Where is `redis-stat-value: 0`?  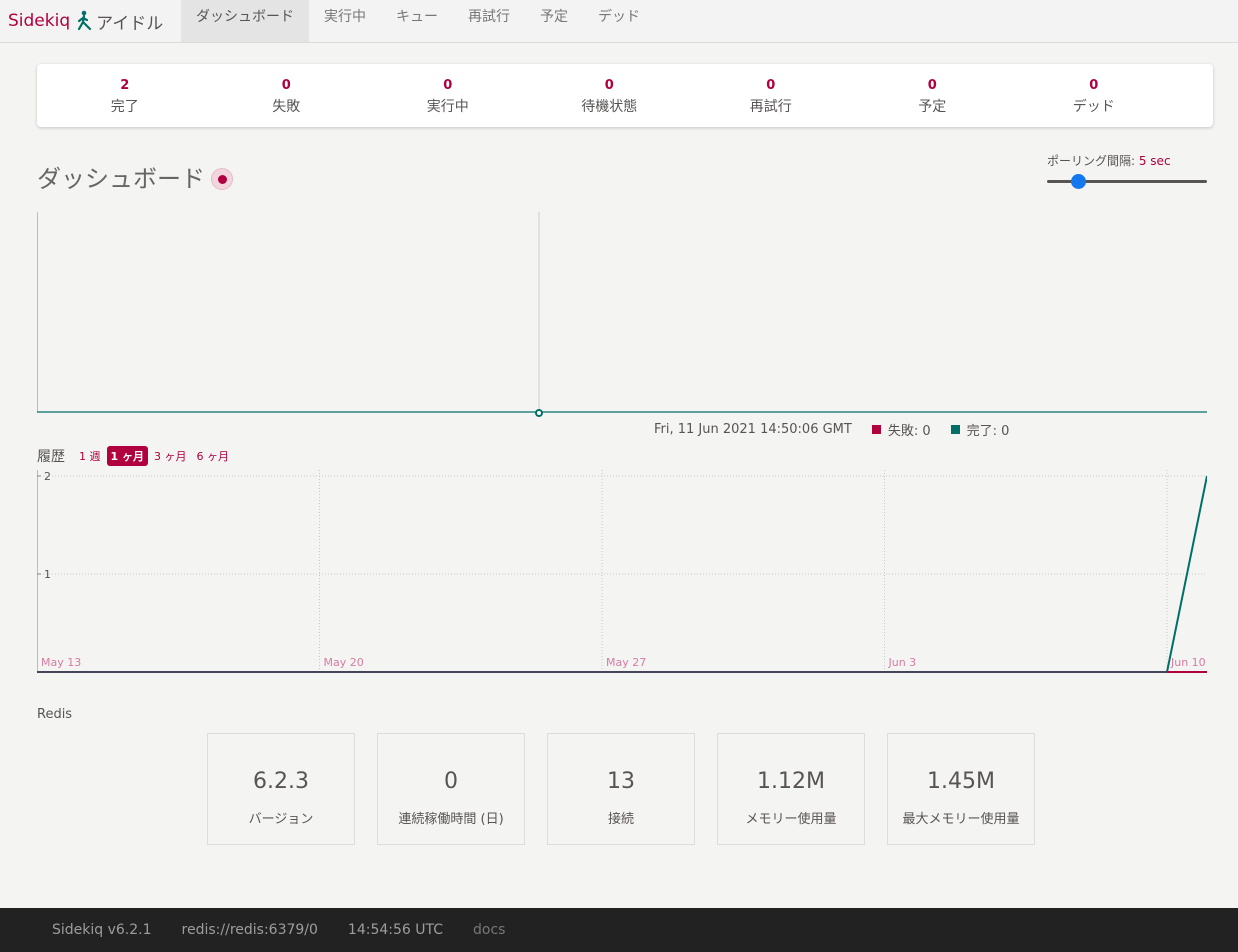 redis-stat-value: 0 is located at coordinates (451, 781).